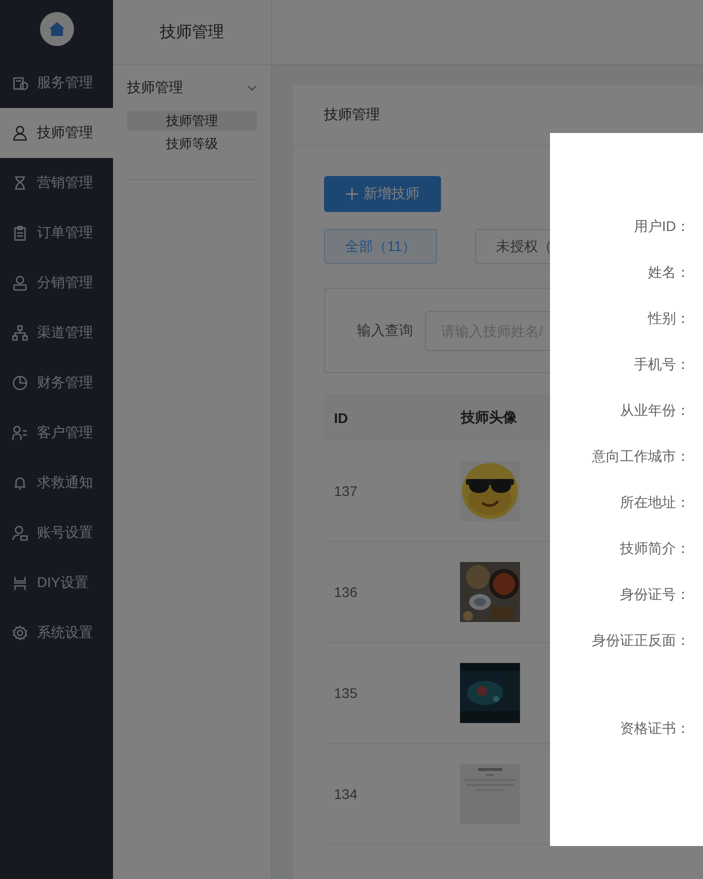  What do you see at coordinates (641, 640) in the screenshot?
I see `field-label: 身份证正反面：` at bounding box center [641, 640].